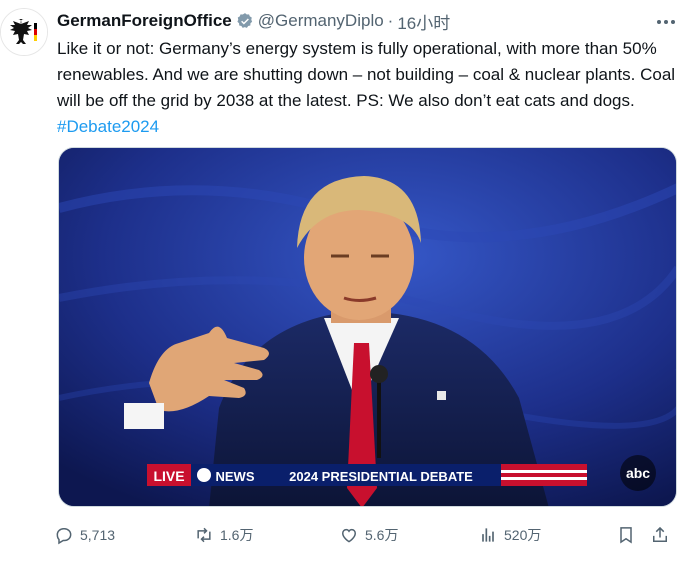 This screenshot has height=567, width=697. I want to click on ticker-live: LIVE, so click(168, 476).